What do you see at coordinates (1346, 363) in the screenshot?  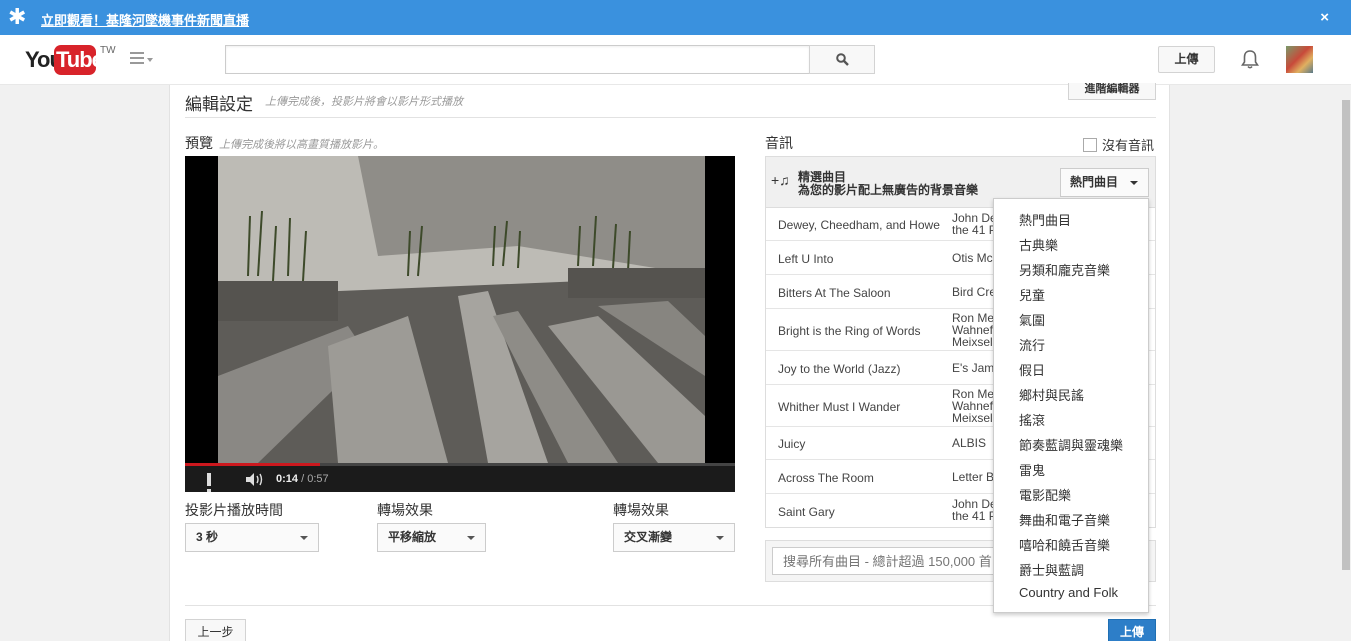 I see `page-scrollbar` at bounding box center [1346, 363].